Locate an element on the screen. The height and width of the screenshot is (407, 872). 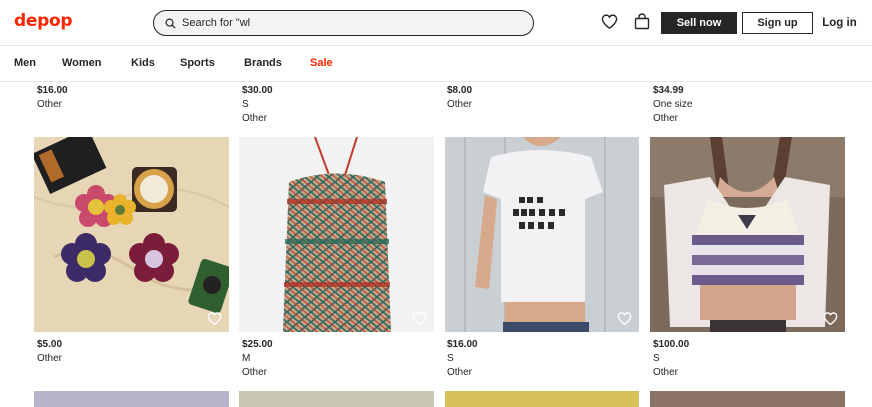
sell-now-button: Sell now is located at coordinates (699, 23).